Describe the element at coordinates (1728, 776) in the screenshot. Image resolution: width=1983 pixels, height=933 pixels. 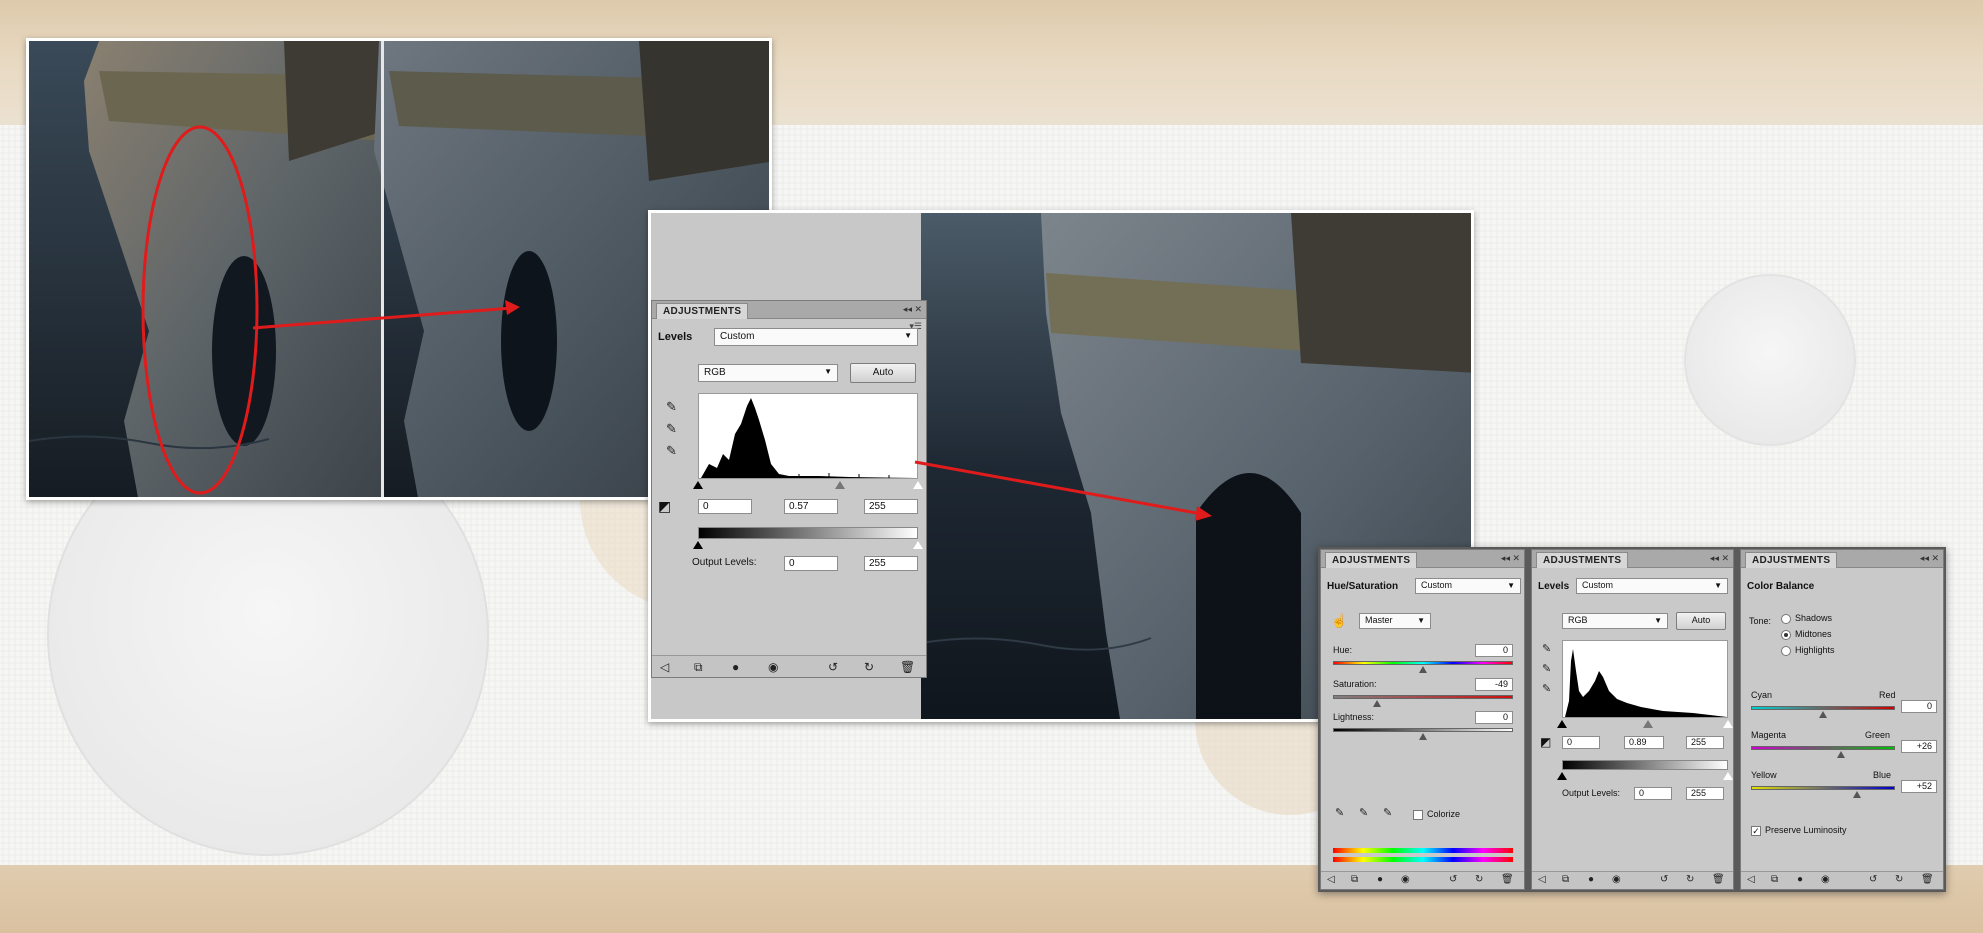
I see `output-white-slider` at that location.